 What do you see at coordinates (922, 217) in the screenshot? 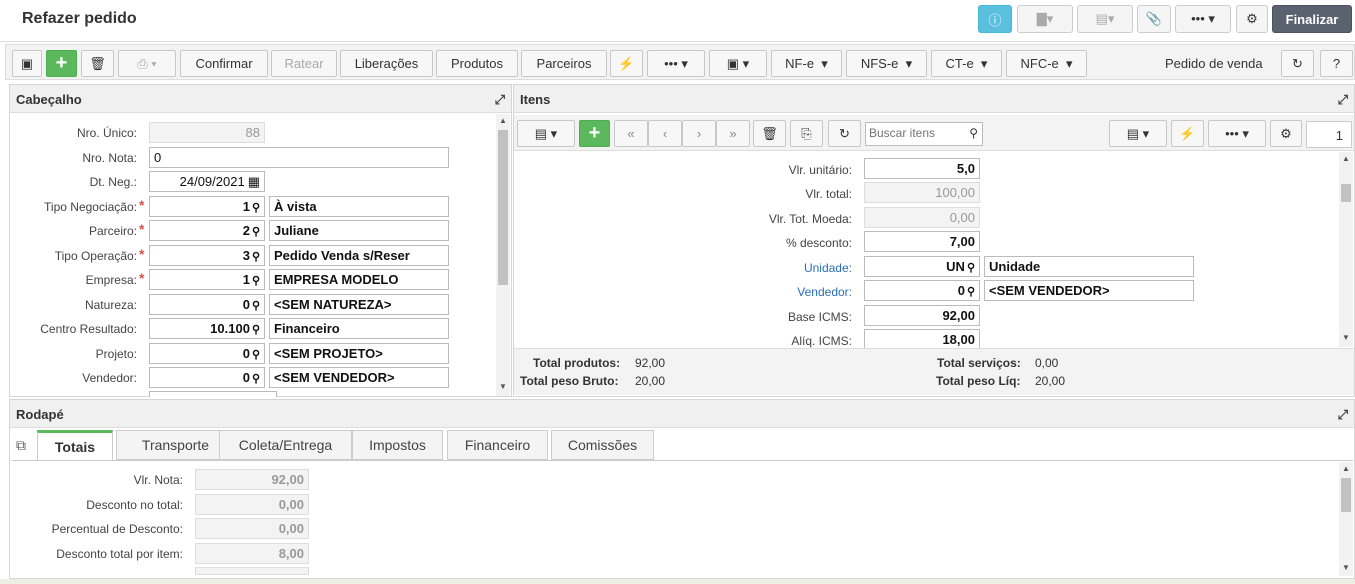
I see `item-value-field: 0,00` at bounding box center [922, 217].